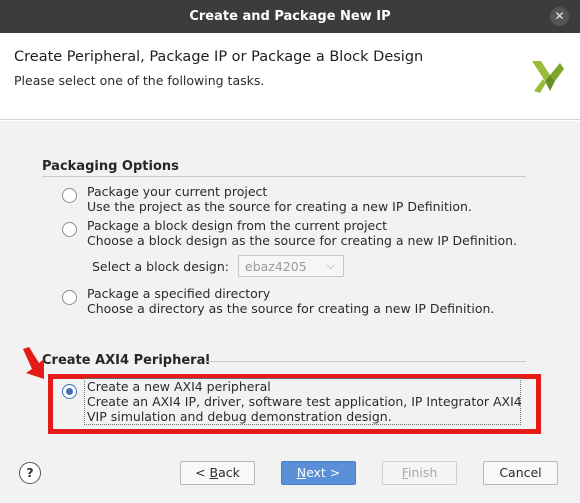 The image size is (580, 503). I want to click on close-icon: ✕, so click(559, 16).